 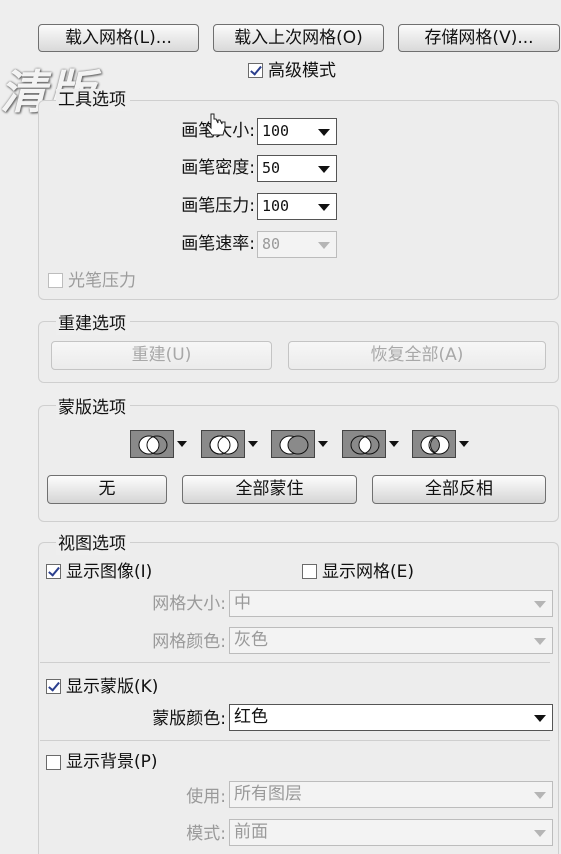 I want to click on mask-options-legend: 蒙版选项, so click(x=93, y=408).